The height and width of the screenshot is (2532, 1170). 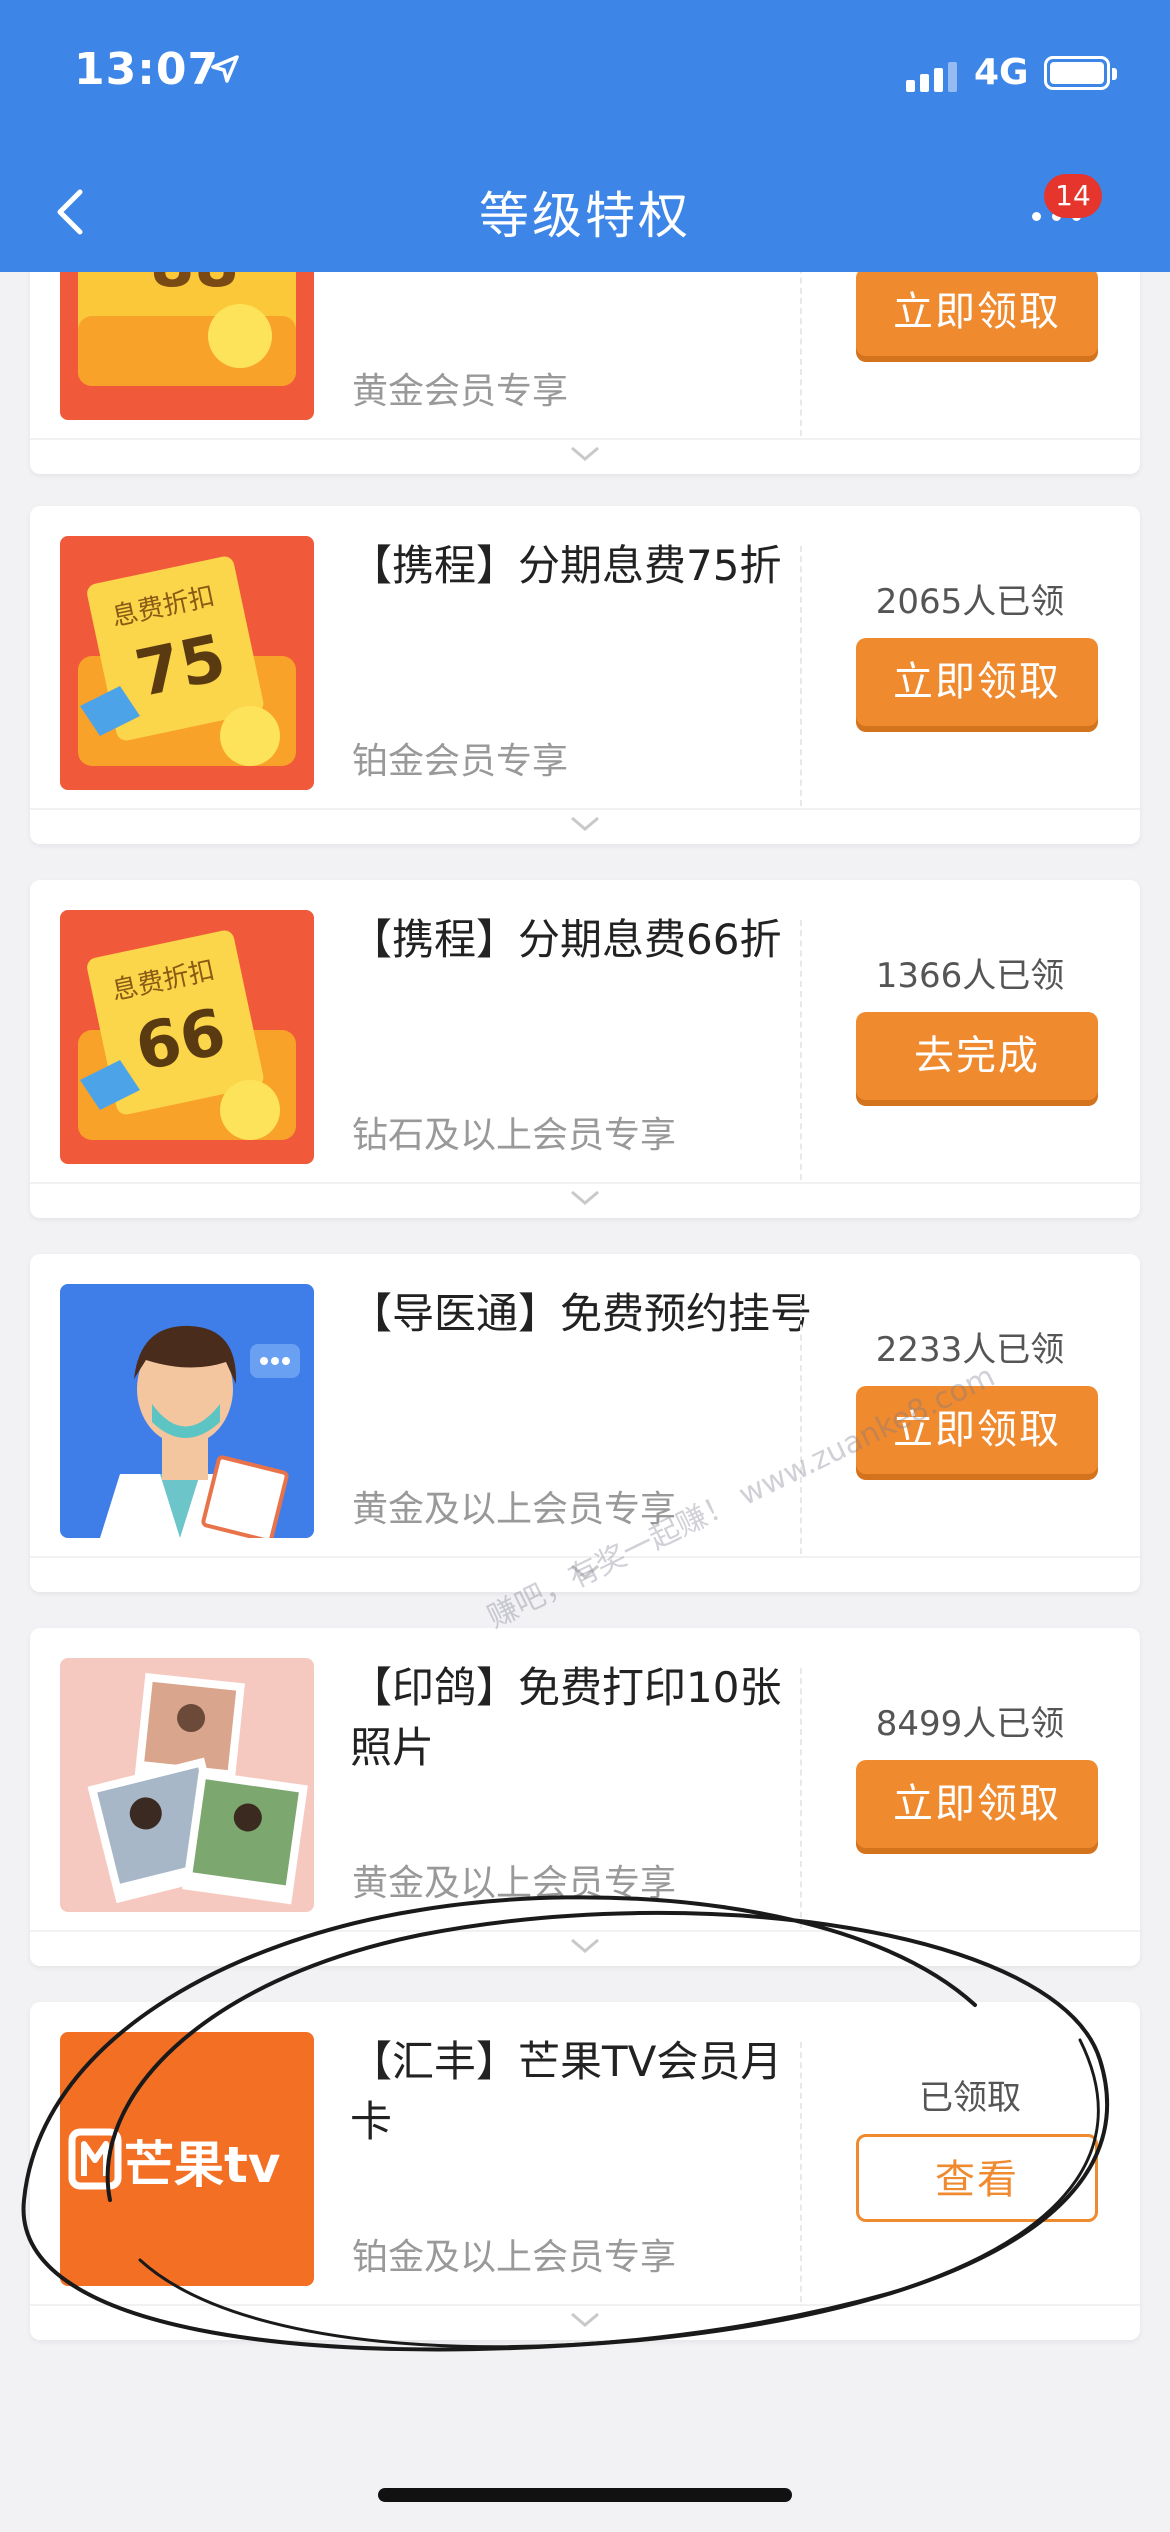 What do you see at coordinates (202, 2165) in the screenshot?
I see `svg-text: 芒果tv` at bounding box center [202, 2165].